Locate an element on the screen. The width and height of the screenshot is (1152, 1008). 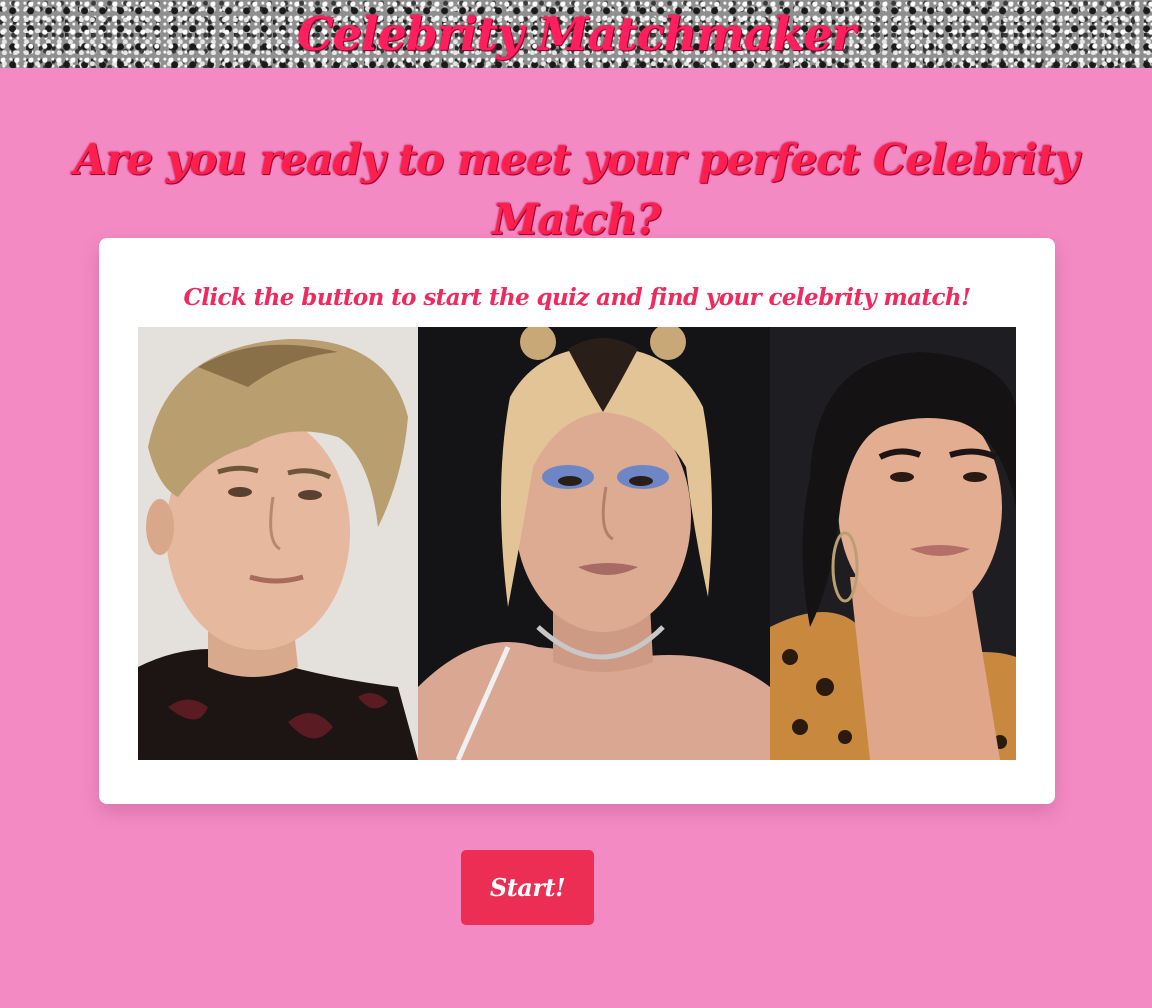
start-quiz-button: Start! is located at coordinates (527, 887).